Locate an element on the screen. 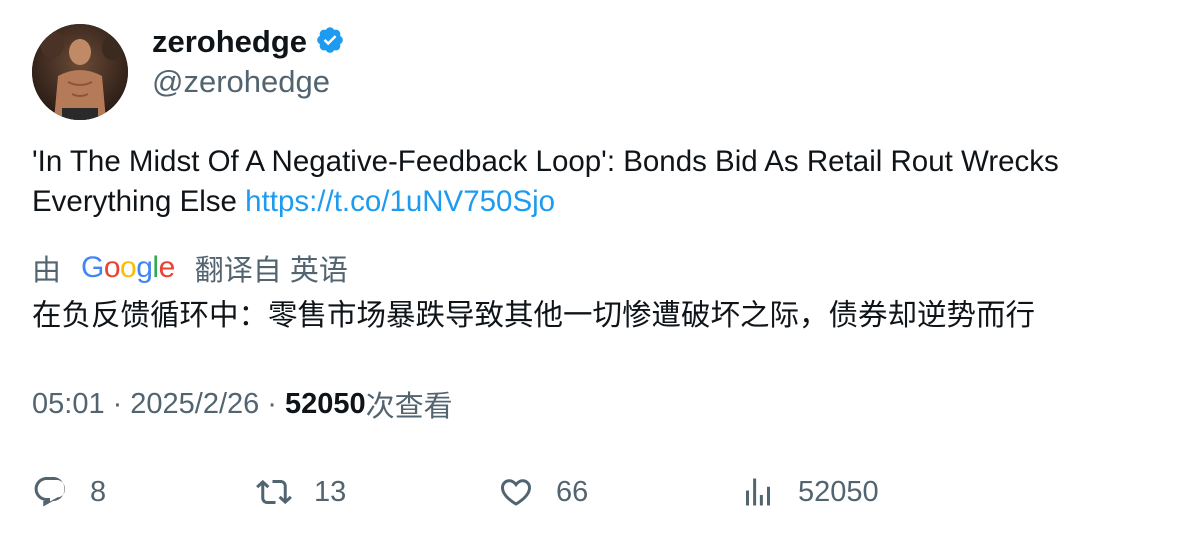  avatar is located at coordinates (80, 72).